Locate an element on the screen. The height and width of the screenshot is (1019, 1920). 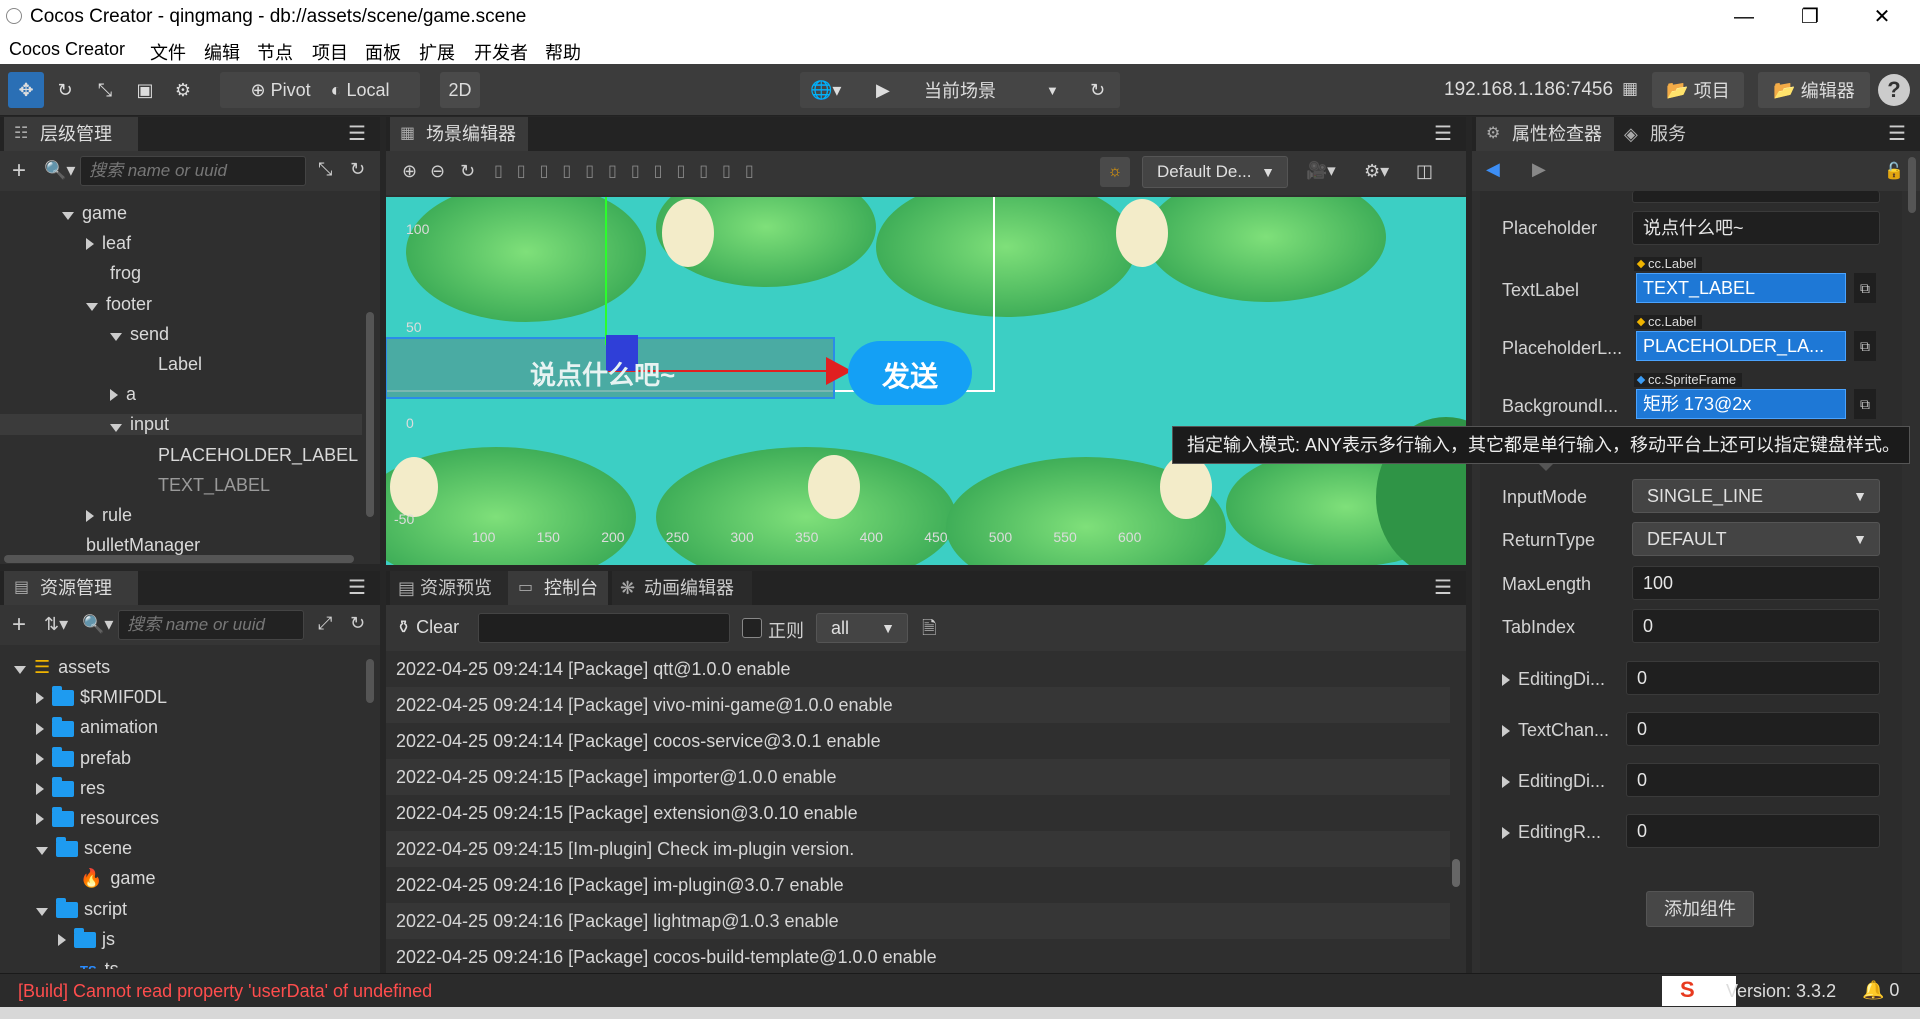
zoom-in-icon: ⊕ is located at coordinates (409, 171).